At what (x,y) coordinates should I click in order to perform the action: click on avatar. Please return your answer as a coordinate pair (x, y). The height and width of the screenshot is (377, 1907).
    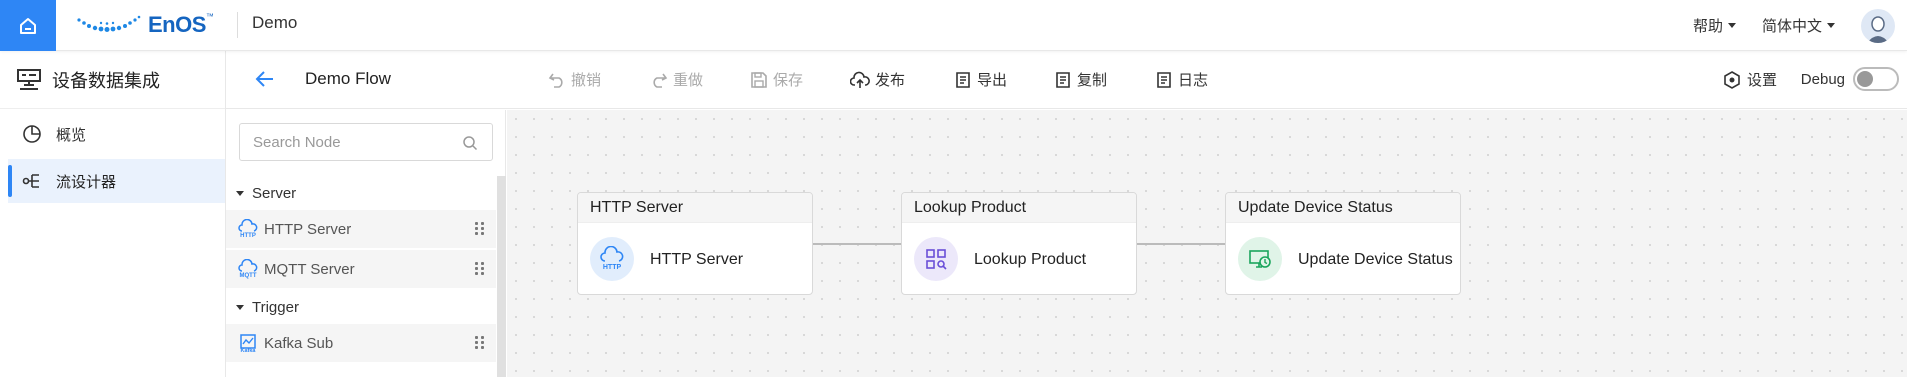
    Looking at the image, I should click on (1878, 25).